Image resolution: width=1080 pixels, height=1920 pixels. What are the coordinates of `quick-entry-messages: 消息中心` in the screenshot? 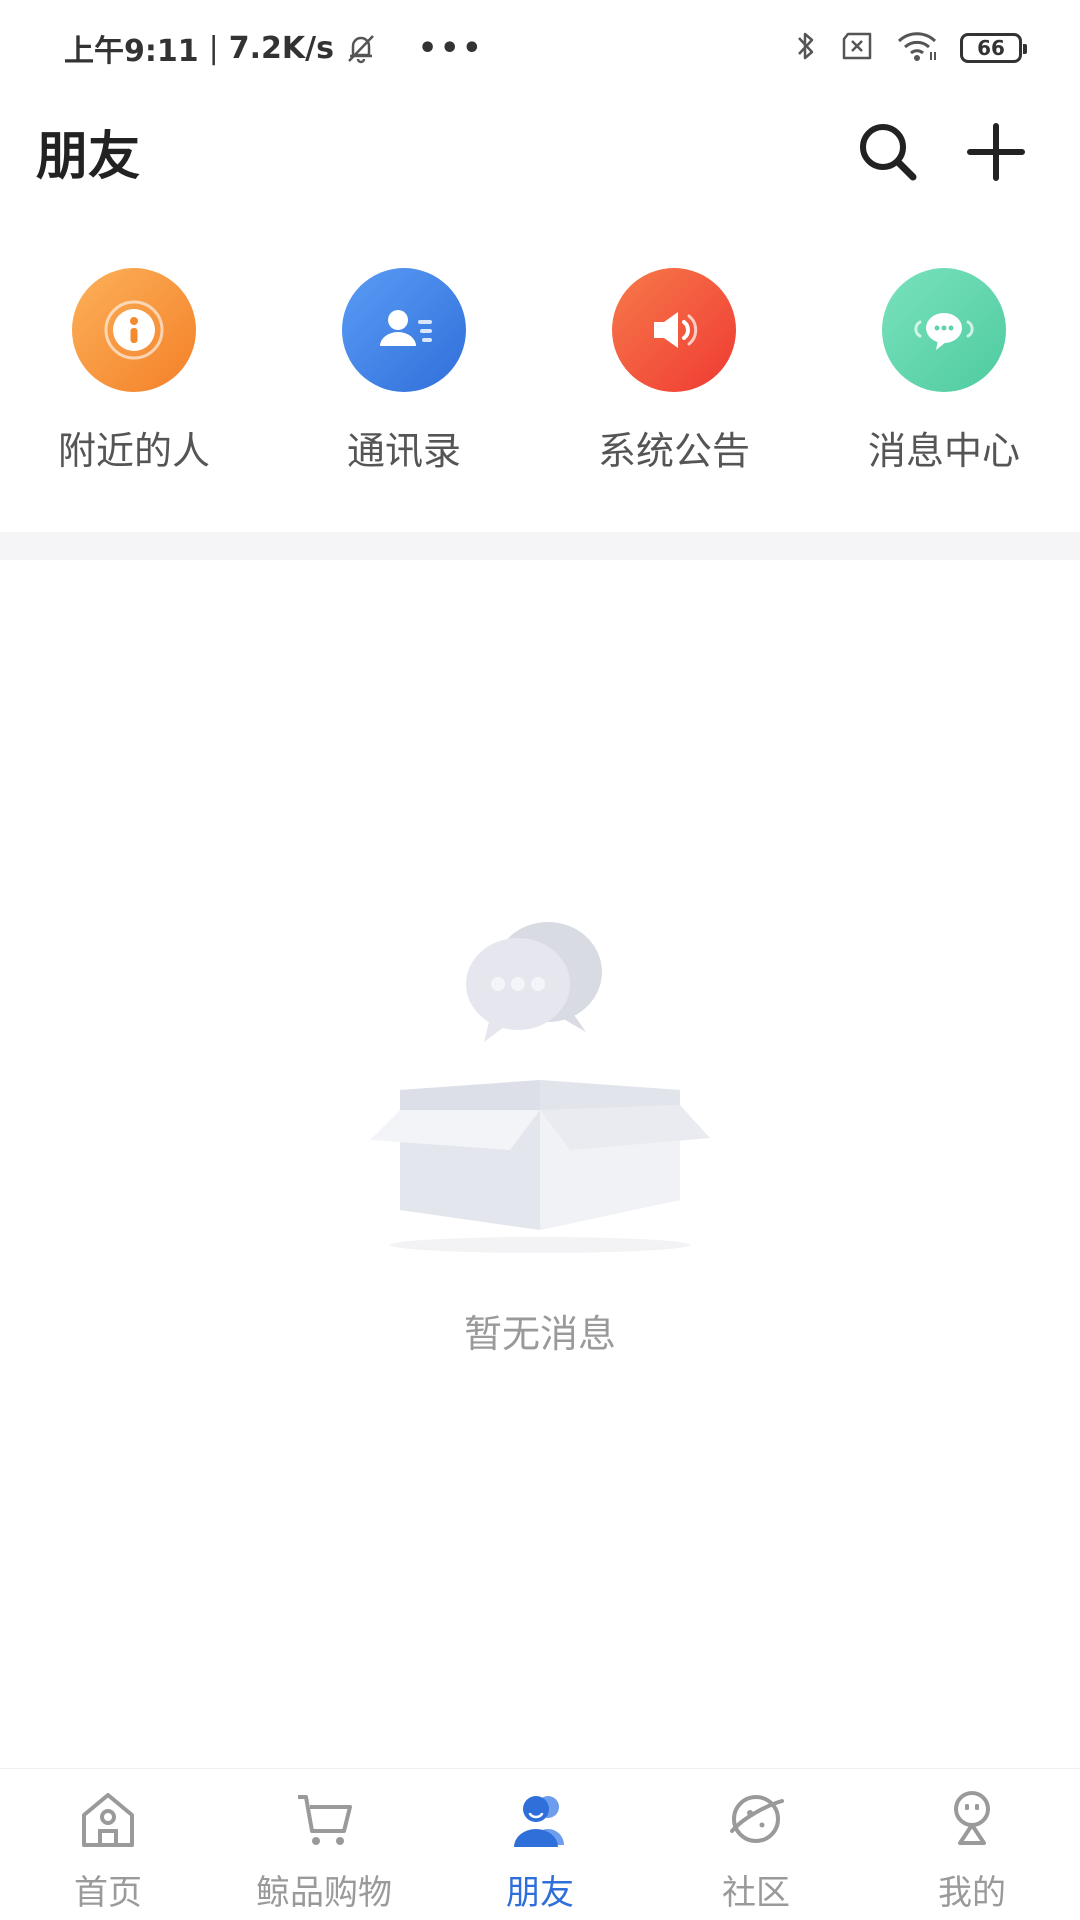 It's located at (944, 378).